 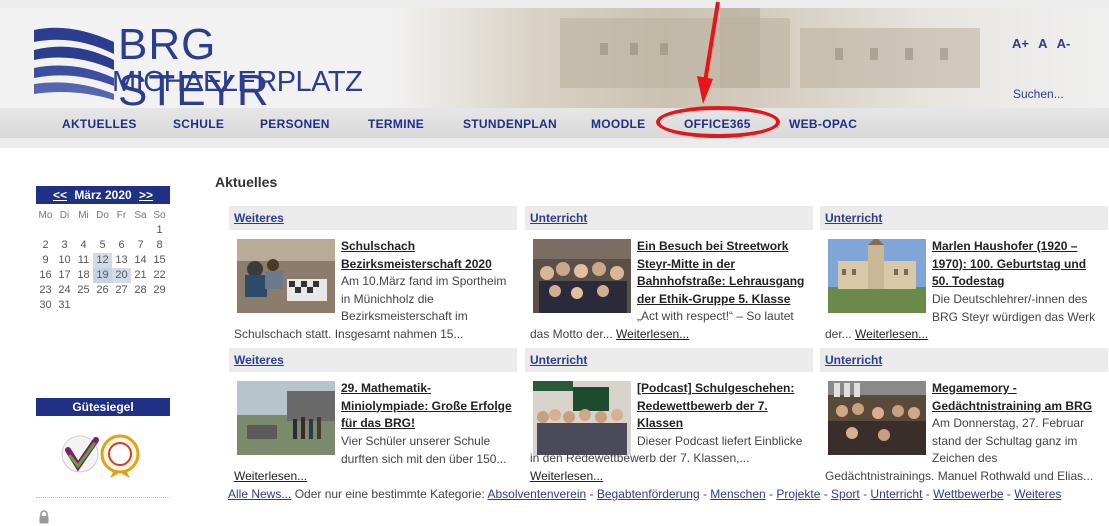 I want to click on calendar-day: 26, so click(x=102, y=290).